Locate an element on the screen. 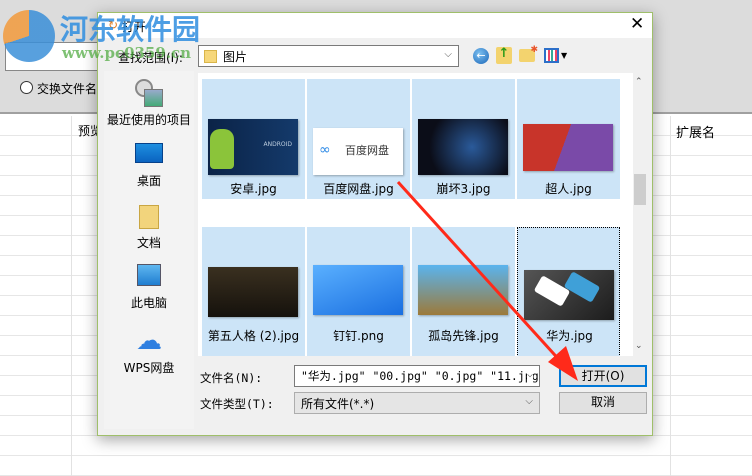  annotation-arrow is located at coordinates (487, 280).